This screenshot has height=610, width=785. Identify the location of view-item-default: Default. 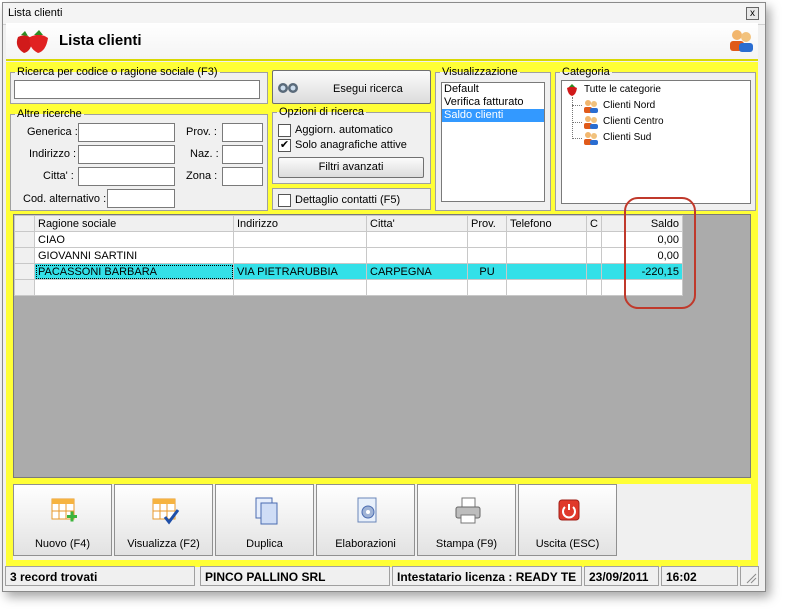
(493, 89).